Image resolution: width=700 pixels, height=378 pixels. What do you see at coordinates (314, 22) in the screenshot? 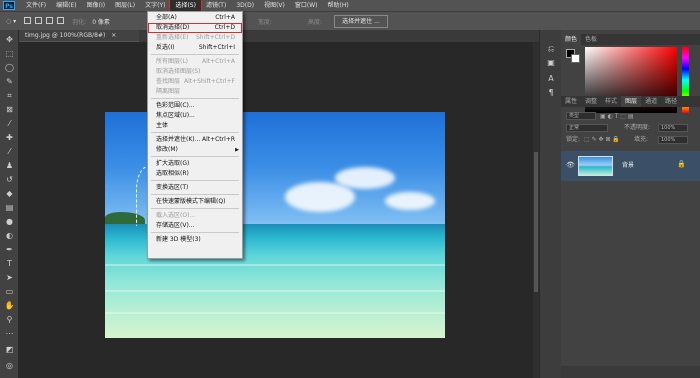
I see `height-label: 高度:` at bounding box center [314, 22].